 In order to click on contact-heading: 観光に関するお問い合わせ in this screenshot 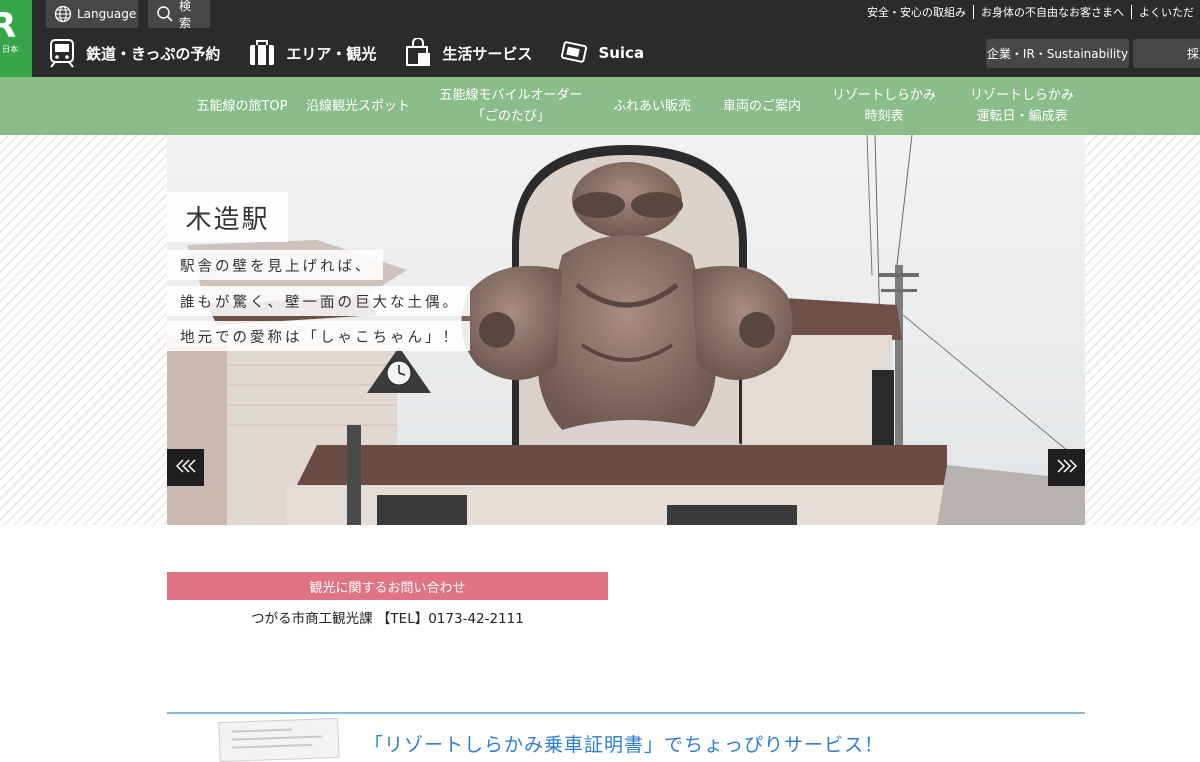, I will do `click(387, 586)`.